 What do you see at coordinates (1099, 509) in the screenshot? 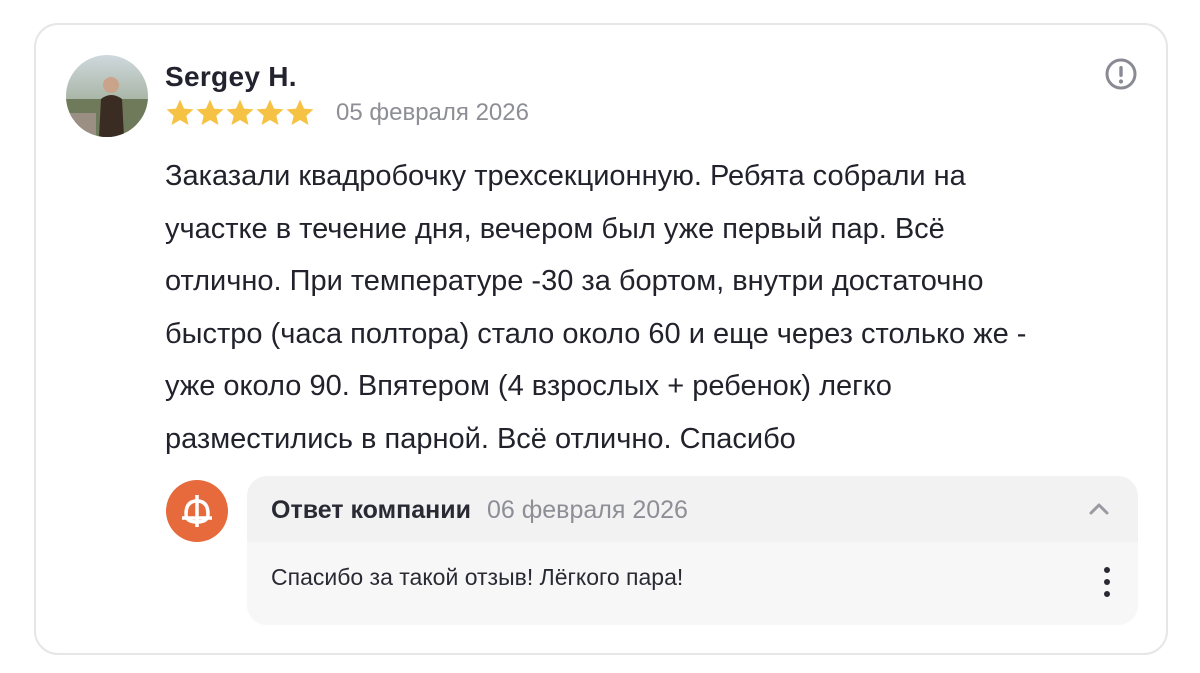
I see `chevron-up-icon` at bounding box center [1099, 509].